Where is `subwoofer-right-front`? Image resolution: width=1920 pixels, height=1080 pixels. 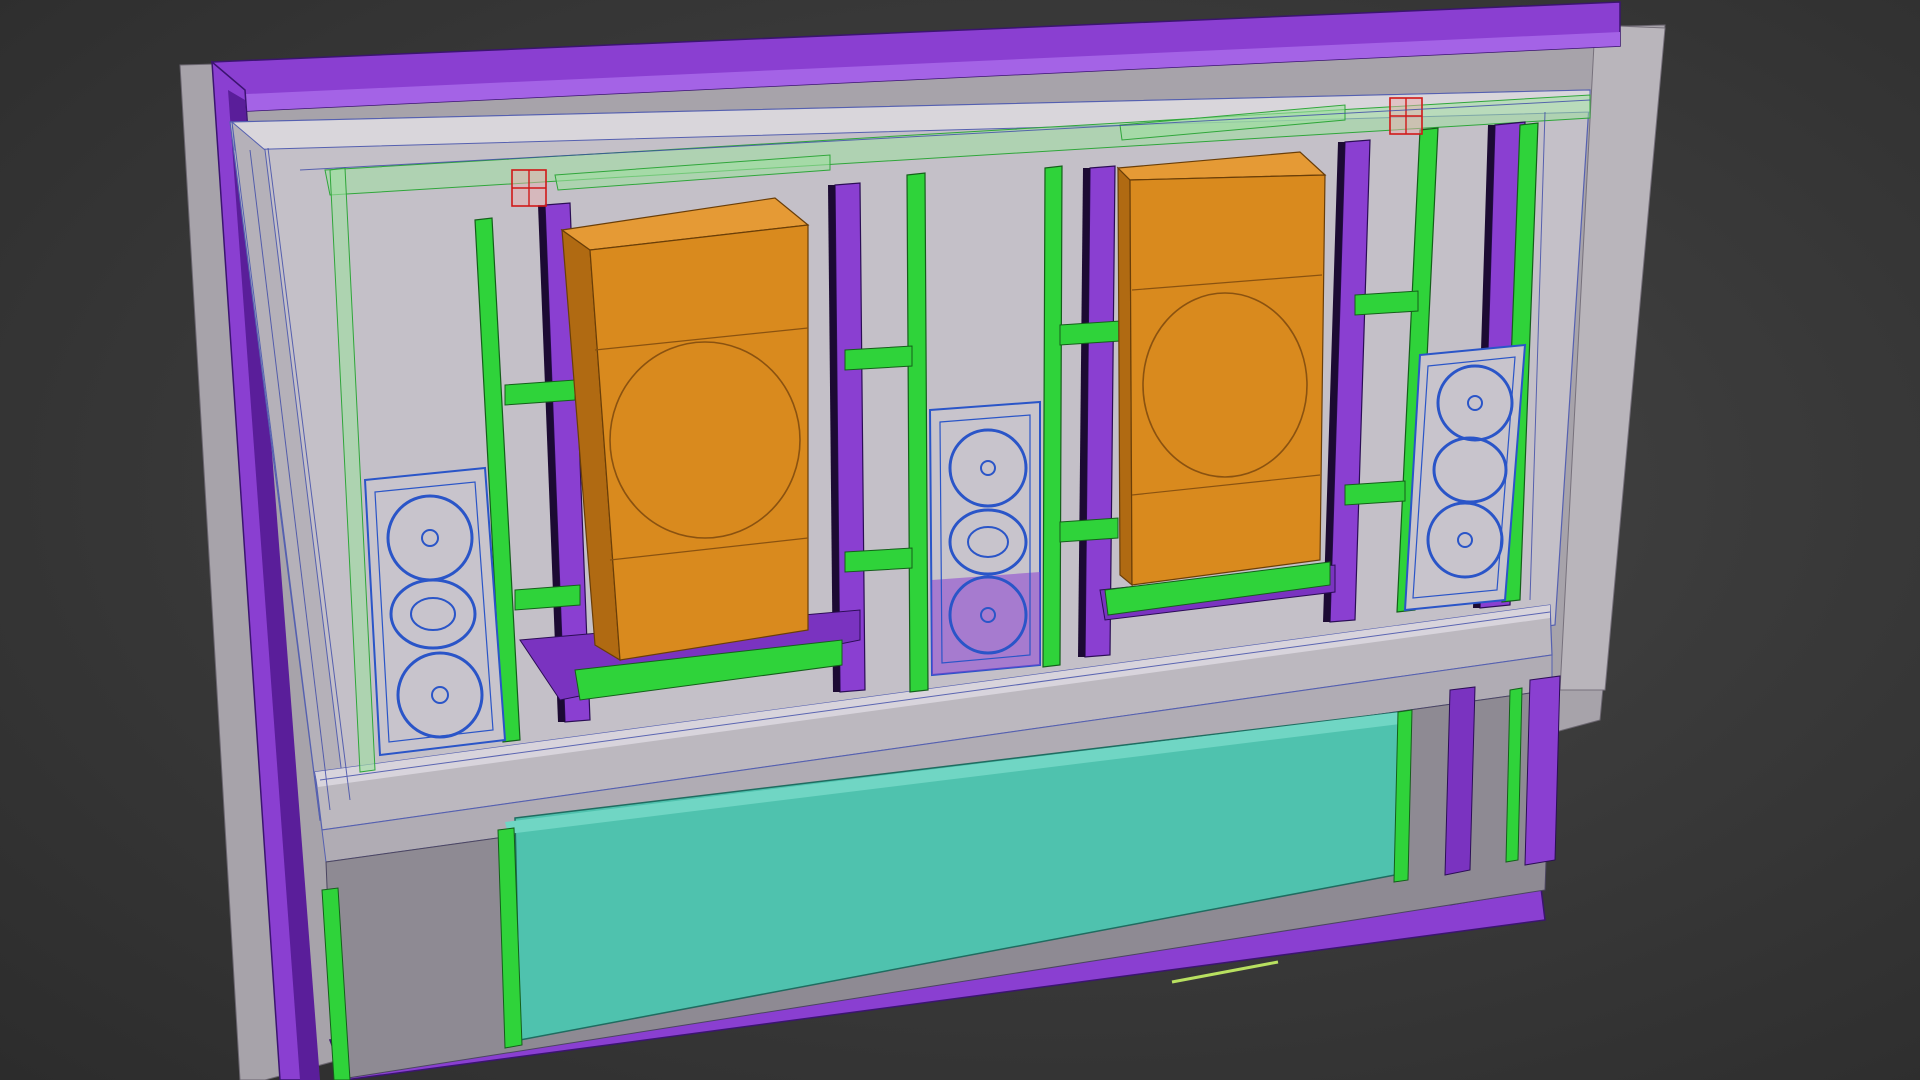
subwoofer-right-front is located at coordinates (1227, 380).